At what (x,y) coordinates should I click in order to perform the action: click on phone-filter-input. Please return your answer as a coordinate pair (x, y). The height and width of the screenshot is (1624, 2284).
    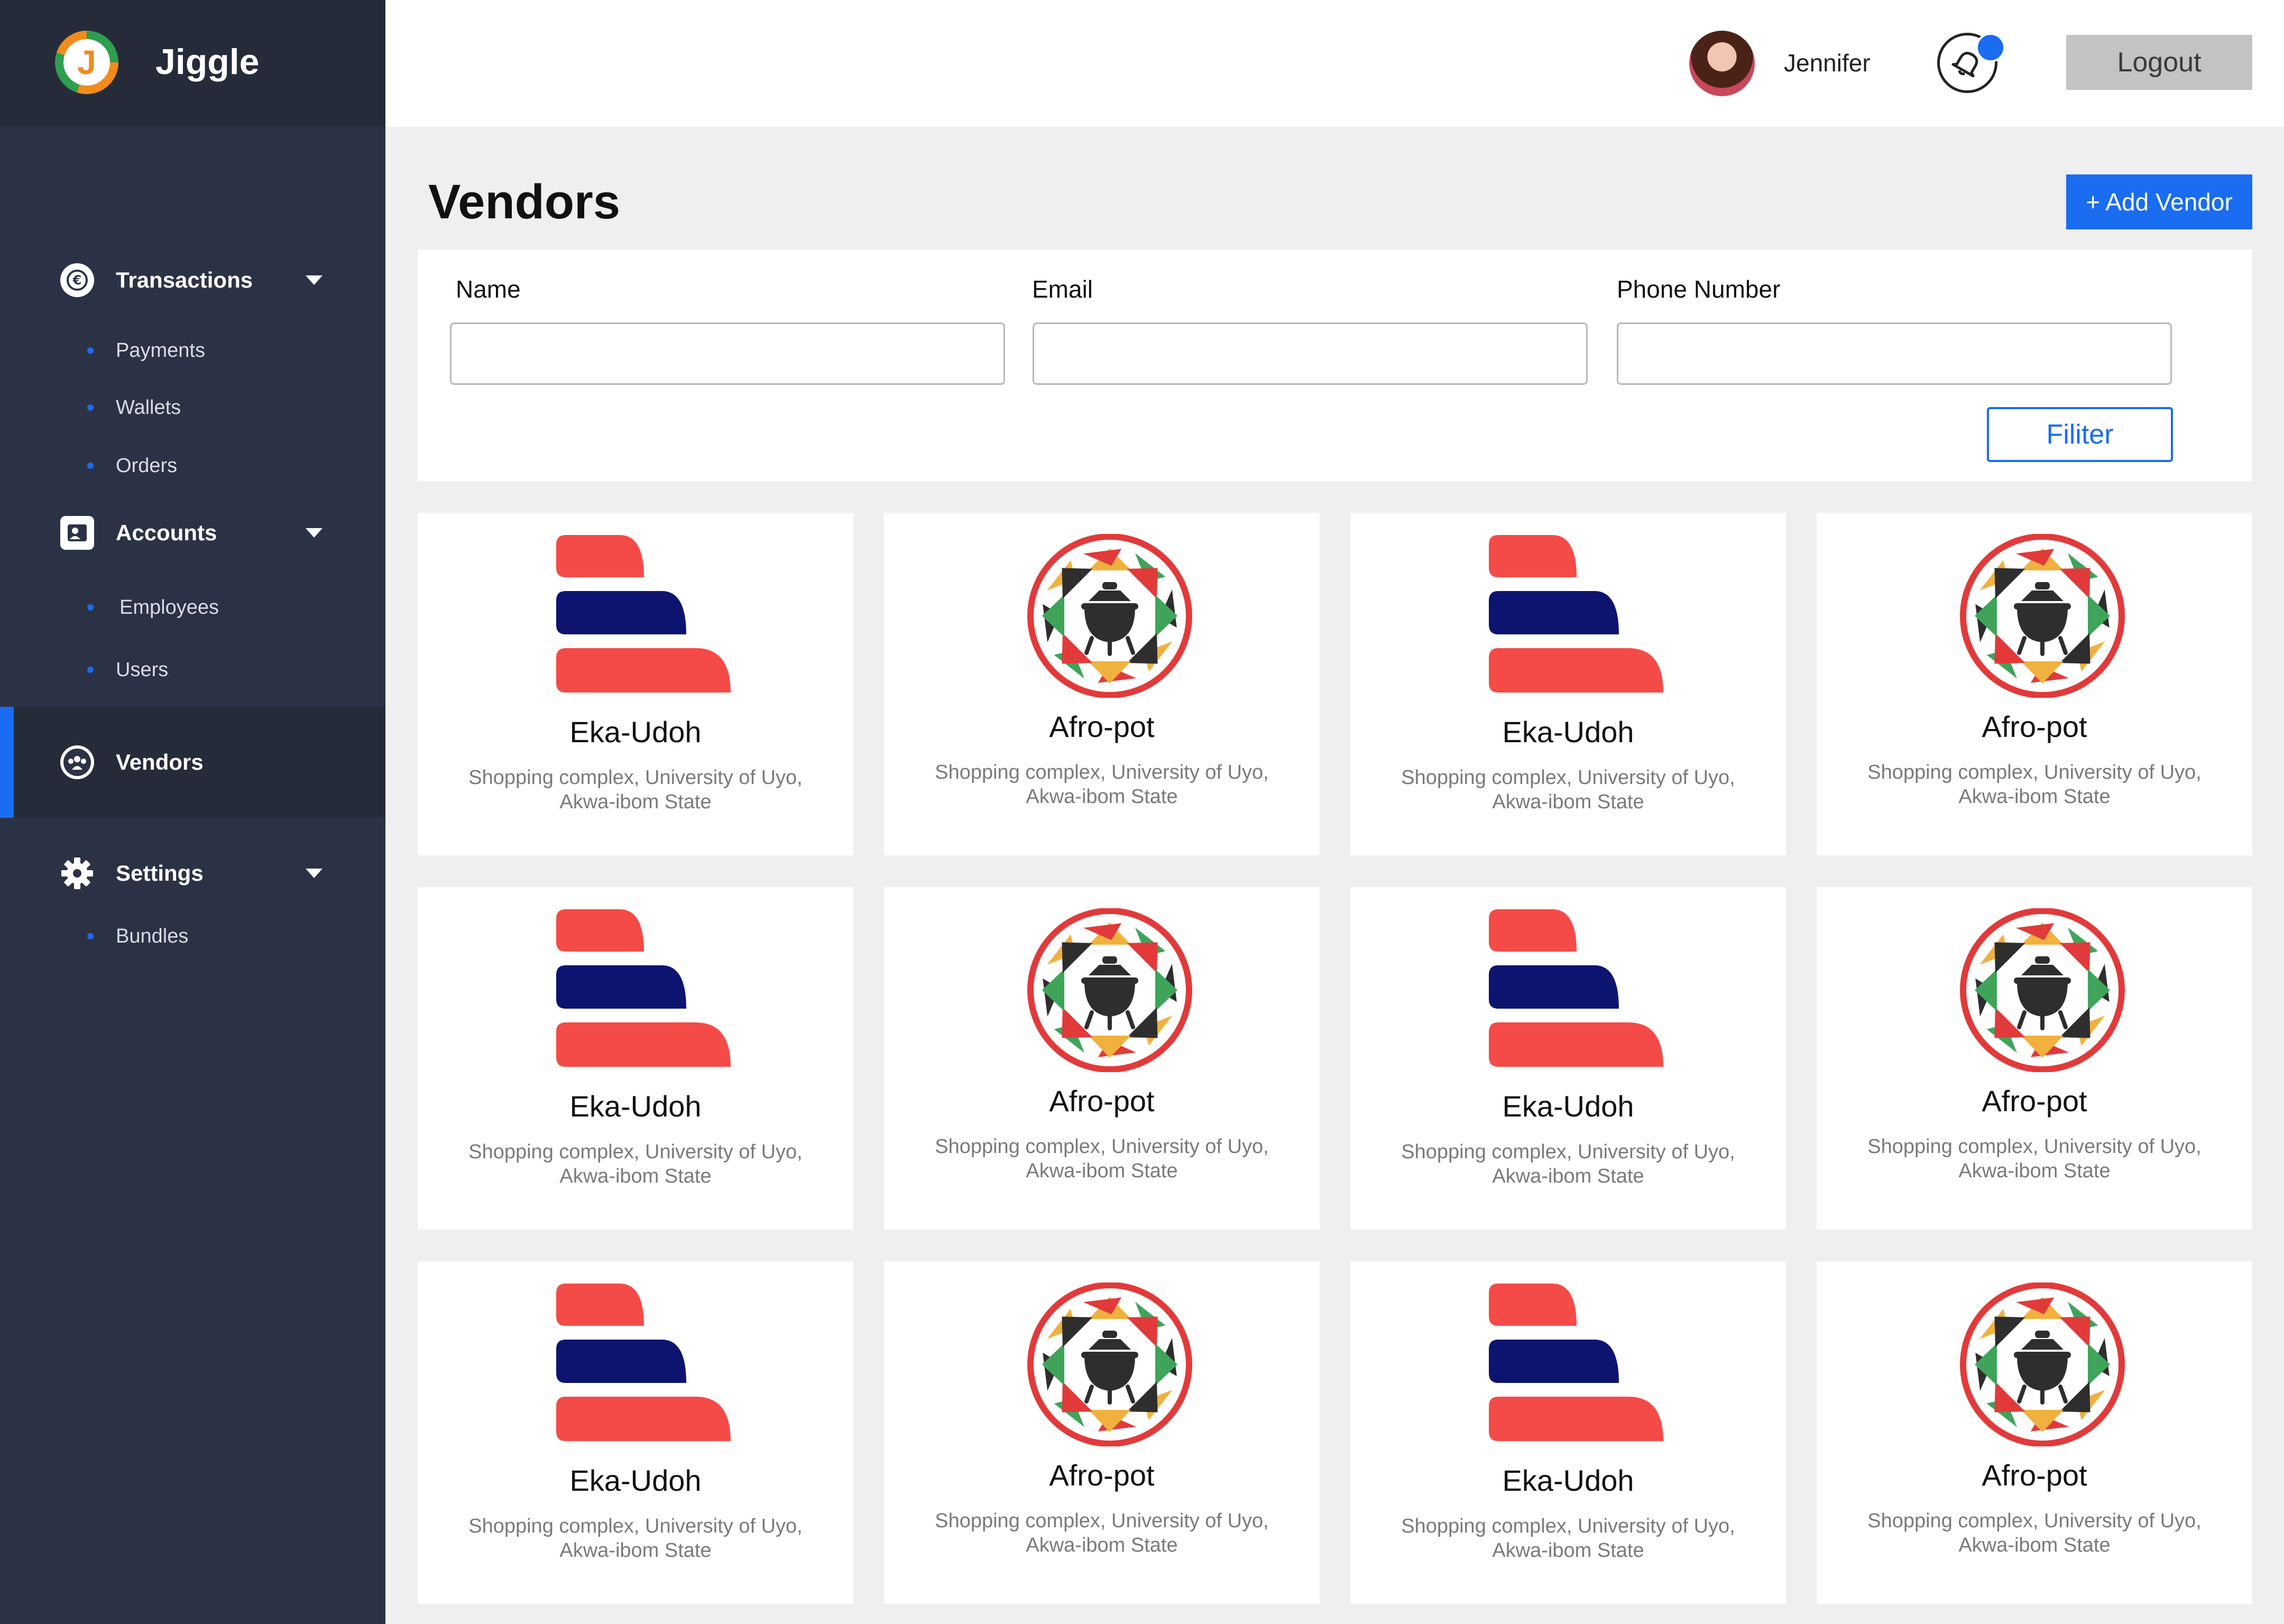
    Looking at the image, I should click on (1894, 353).